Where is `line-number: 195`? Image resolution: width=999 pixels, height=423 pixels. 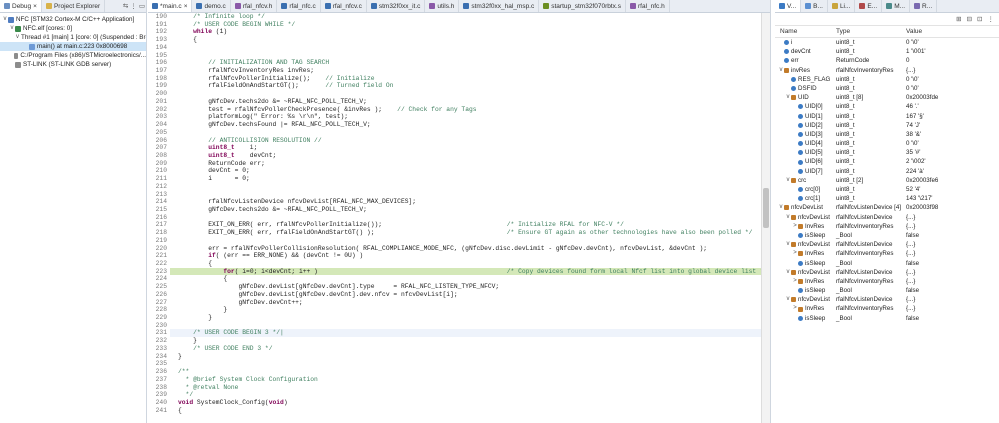
line-number: 195 is located at coordinates (159, 56).